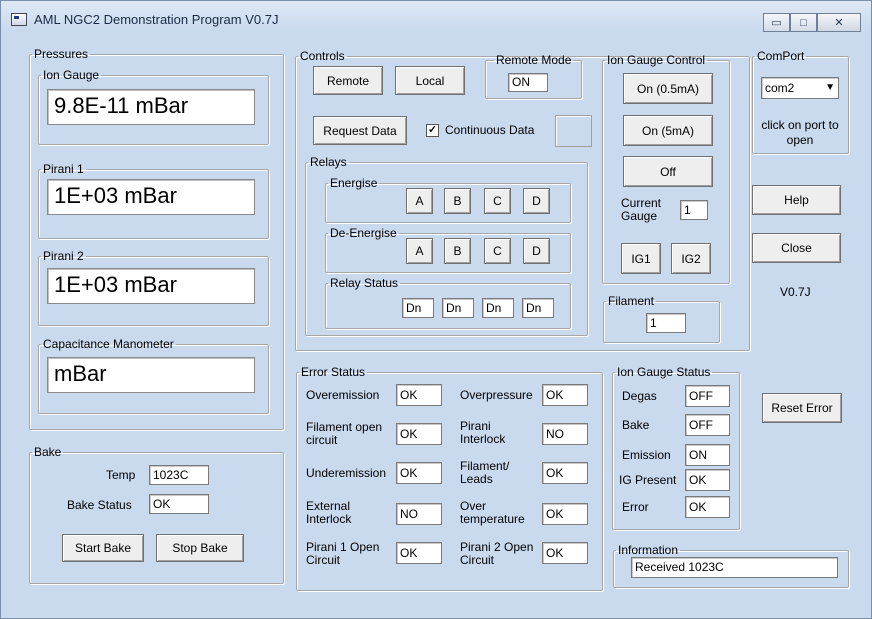 The width and height of the screenshot is (872, 619). What do you see at coordinates (419, 553) in the screenshot?
I see `pirani1-open-circuit-field: OK` at bounding box center [419, 553].